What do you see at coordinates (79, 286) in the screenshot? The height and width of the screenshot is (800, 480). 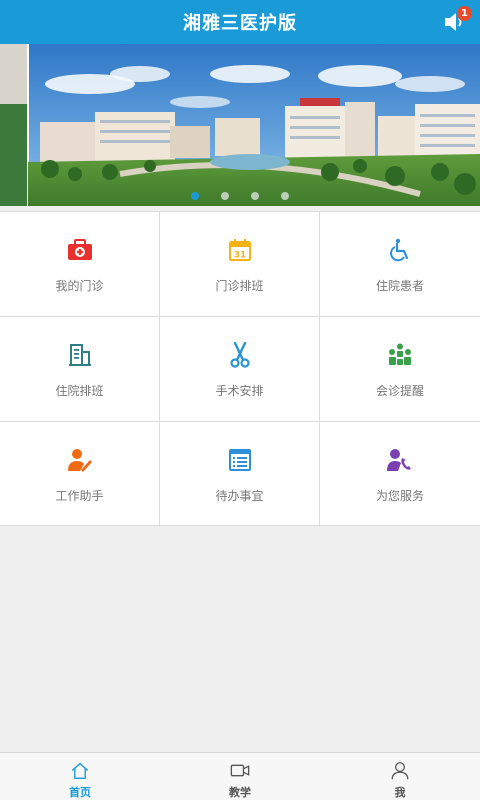 I see `grid-item-label: 我的门诊` at bounding box center [79, 286].